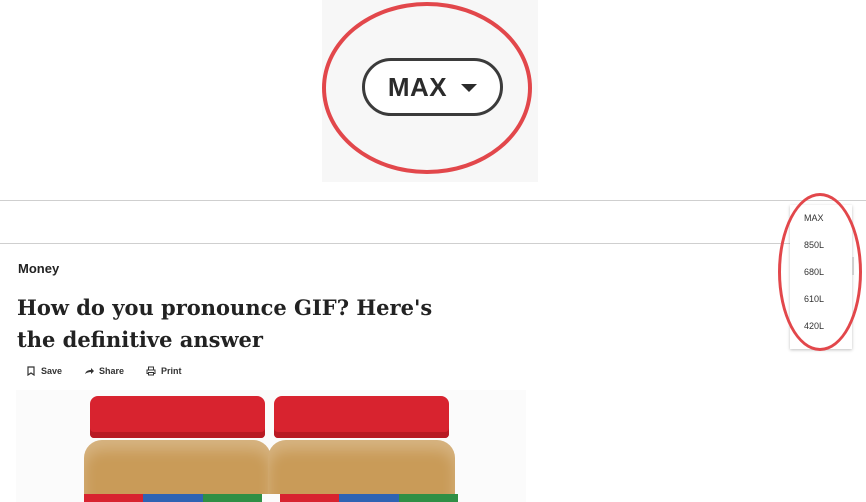  What do you see at coordinates (90, 371) in the screenshot?
I see `share-arrow-icon` at bounding box center [90, 371].